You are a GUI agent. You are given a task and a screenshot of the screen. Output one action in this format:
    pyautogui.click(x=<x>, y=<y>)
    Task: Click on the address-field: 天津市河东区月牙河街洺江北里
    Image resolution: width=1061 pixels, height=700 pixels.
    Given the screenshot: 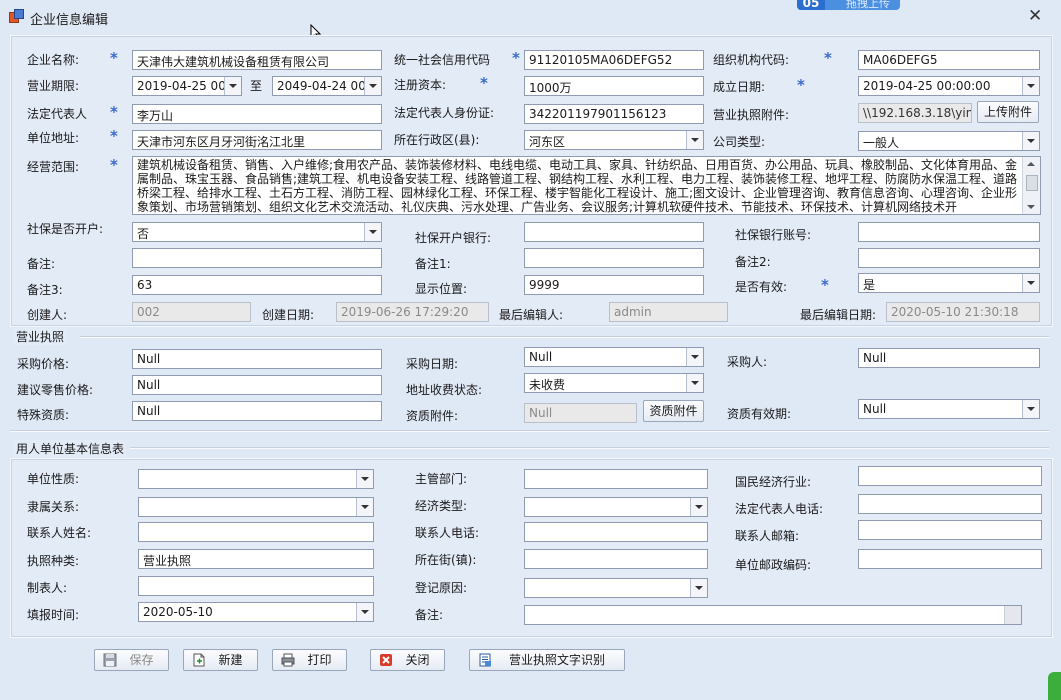 What is the action you would take?
    pyautogui.click(x=257, y=140)
    